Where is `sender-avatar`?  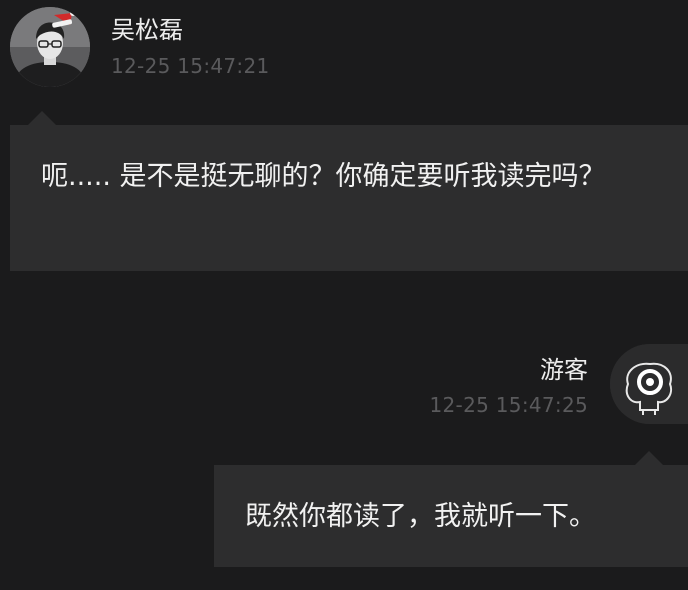
sender-avatar is located at coordinates (50, 47).